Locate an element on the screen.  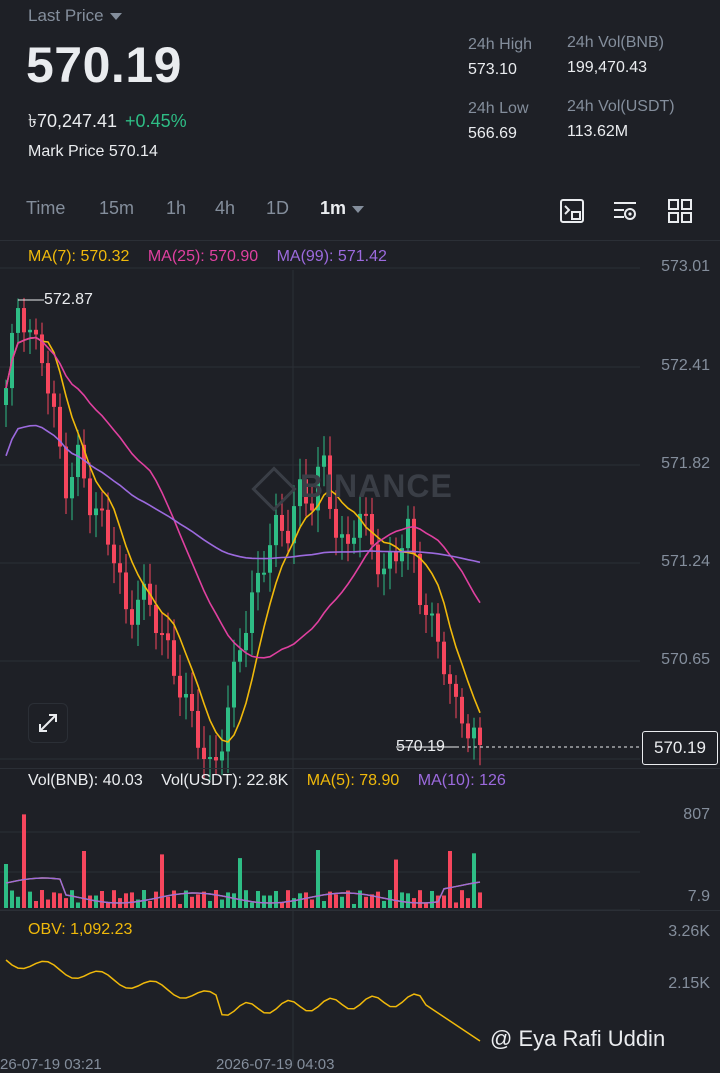
volume-axis-top: 807 is located at coordinates (696, 814).